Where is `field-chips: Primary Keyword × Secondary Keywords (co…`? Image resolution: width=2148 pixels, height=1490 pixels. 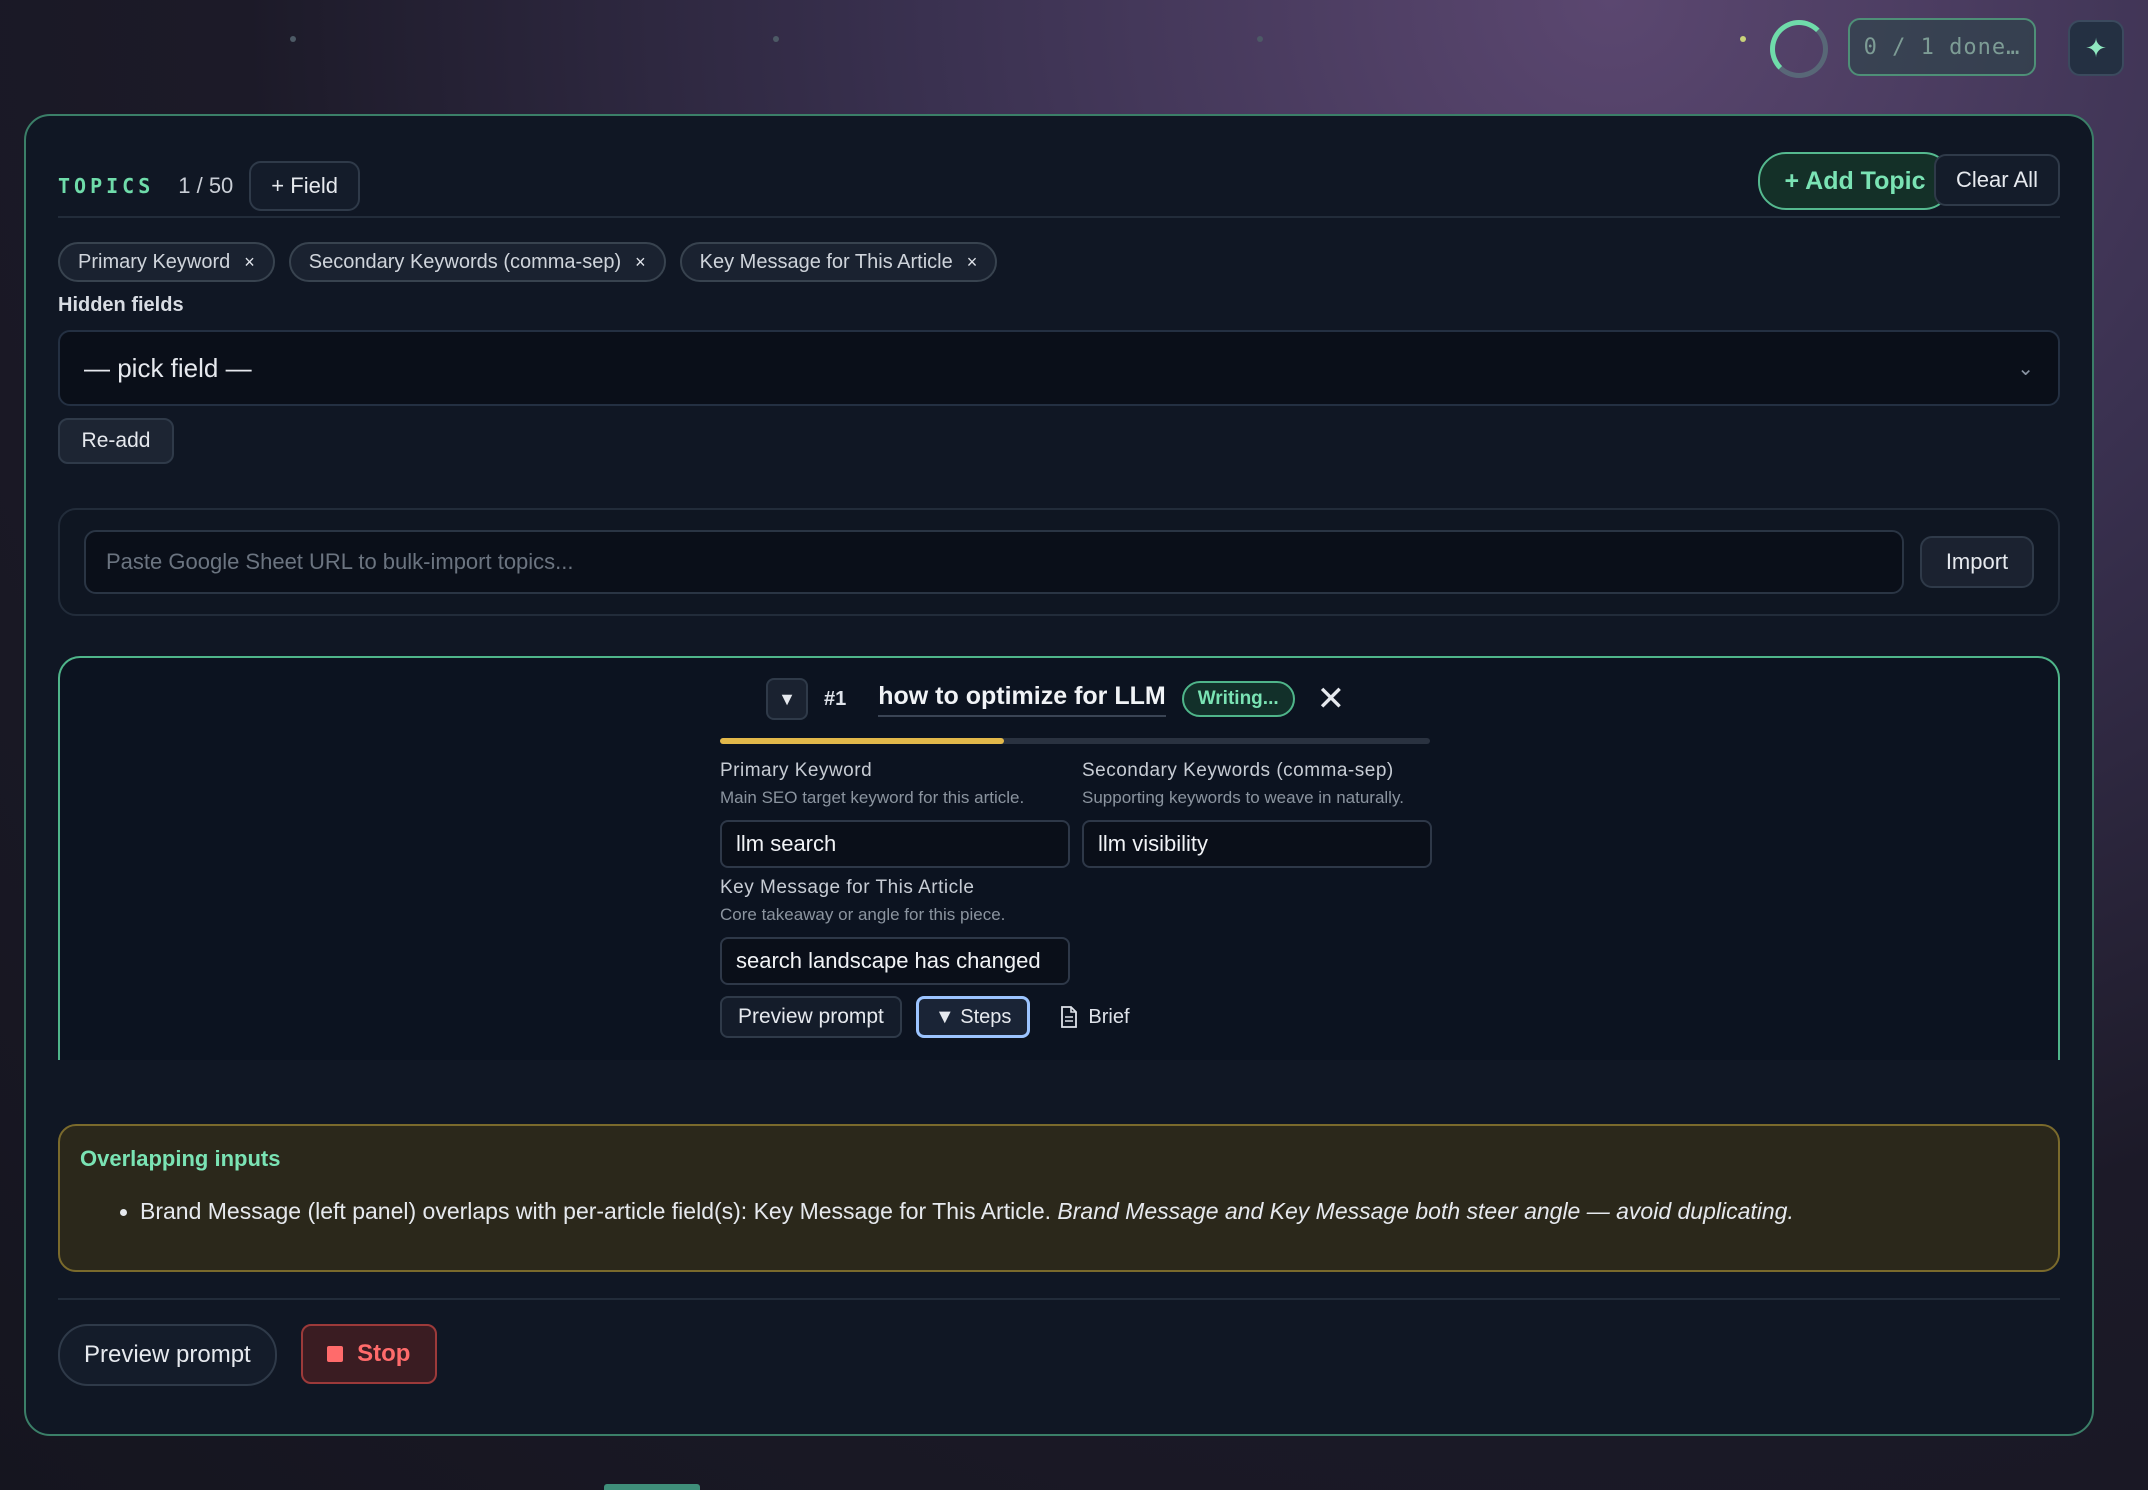
field-chips: Primary Keyword × Secondary Keywords (co… is located at coordinates (528, 262).